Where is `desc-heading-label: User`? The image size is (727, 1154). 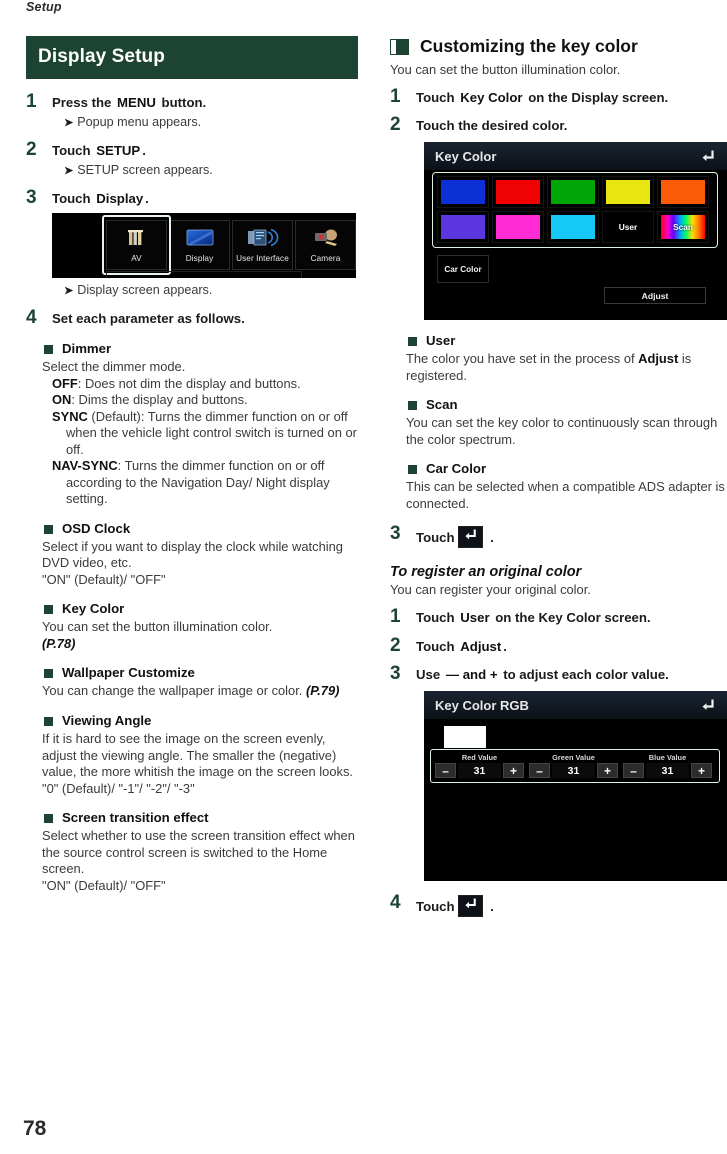 desc-heading-label: User is located at coordinates (441, 341).